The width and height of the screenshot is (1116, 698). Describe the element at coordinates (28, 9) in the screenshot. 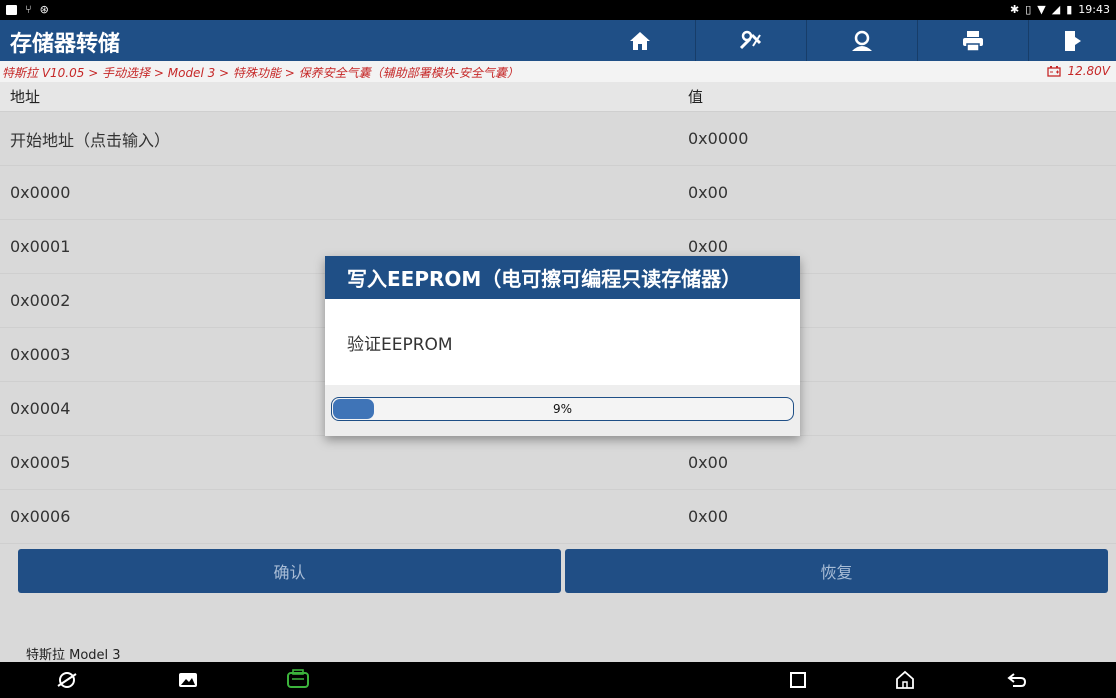

I see `usb-icon: ⑂` at that location.